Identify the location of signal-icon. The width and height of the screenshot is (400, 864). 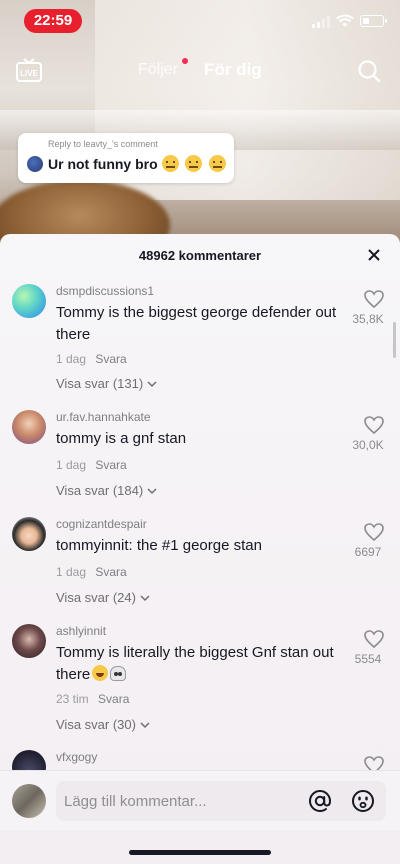
(321, 22).